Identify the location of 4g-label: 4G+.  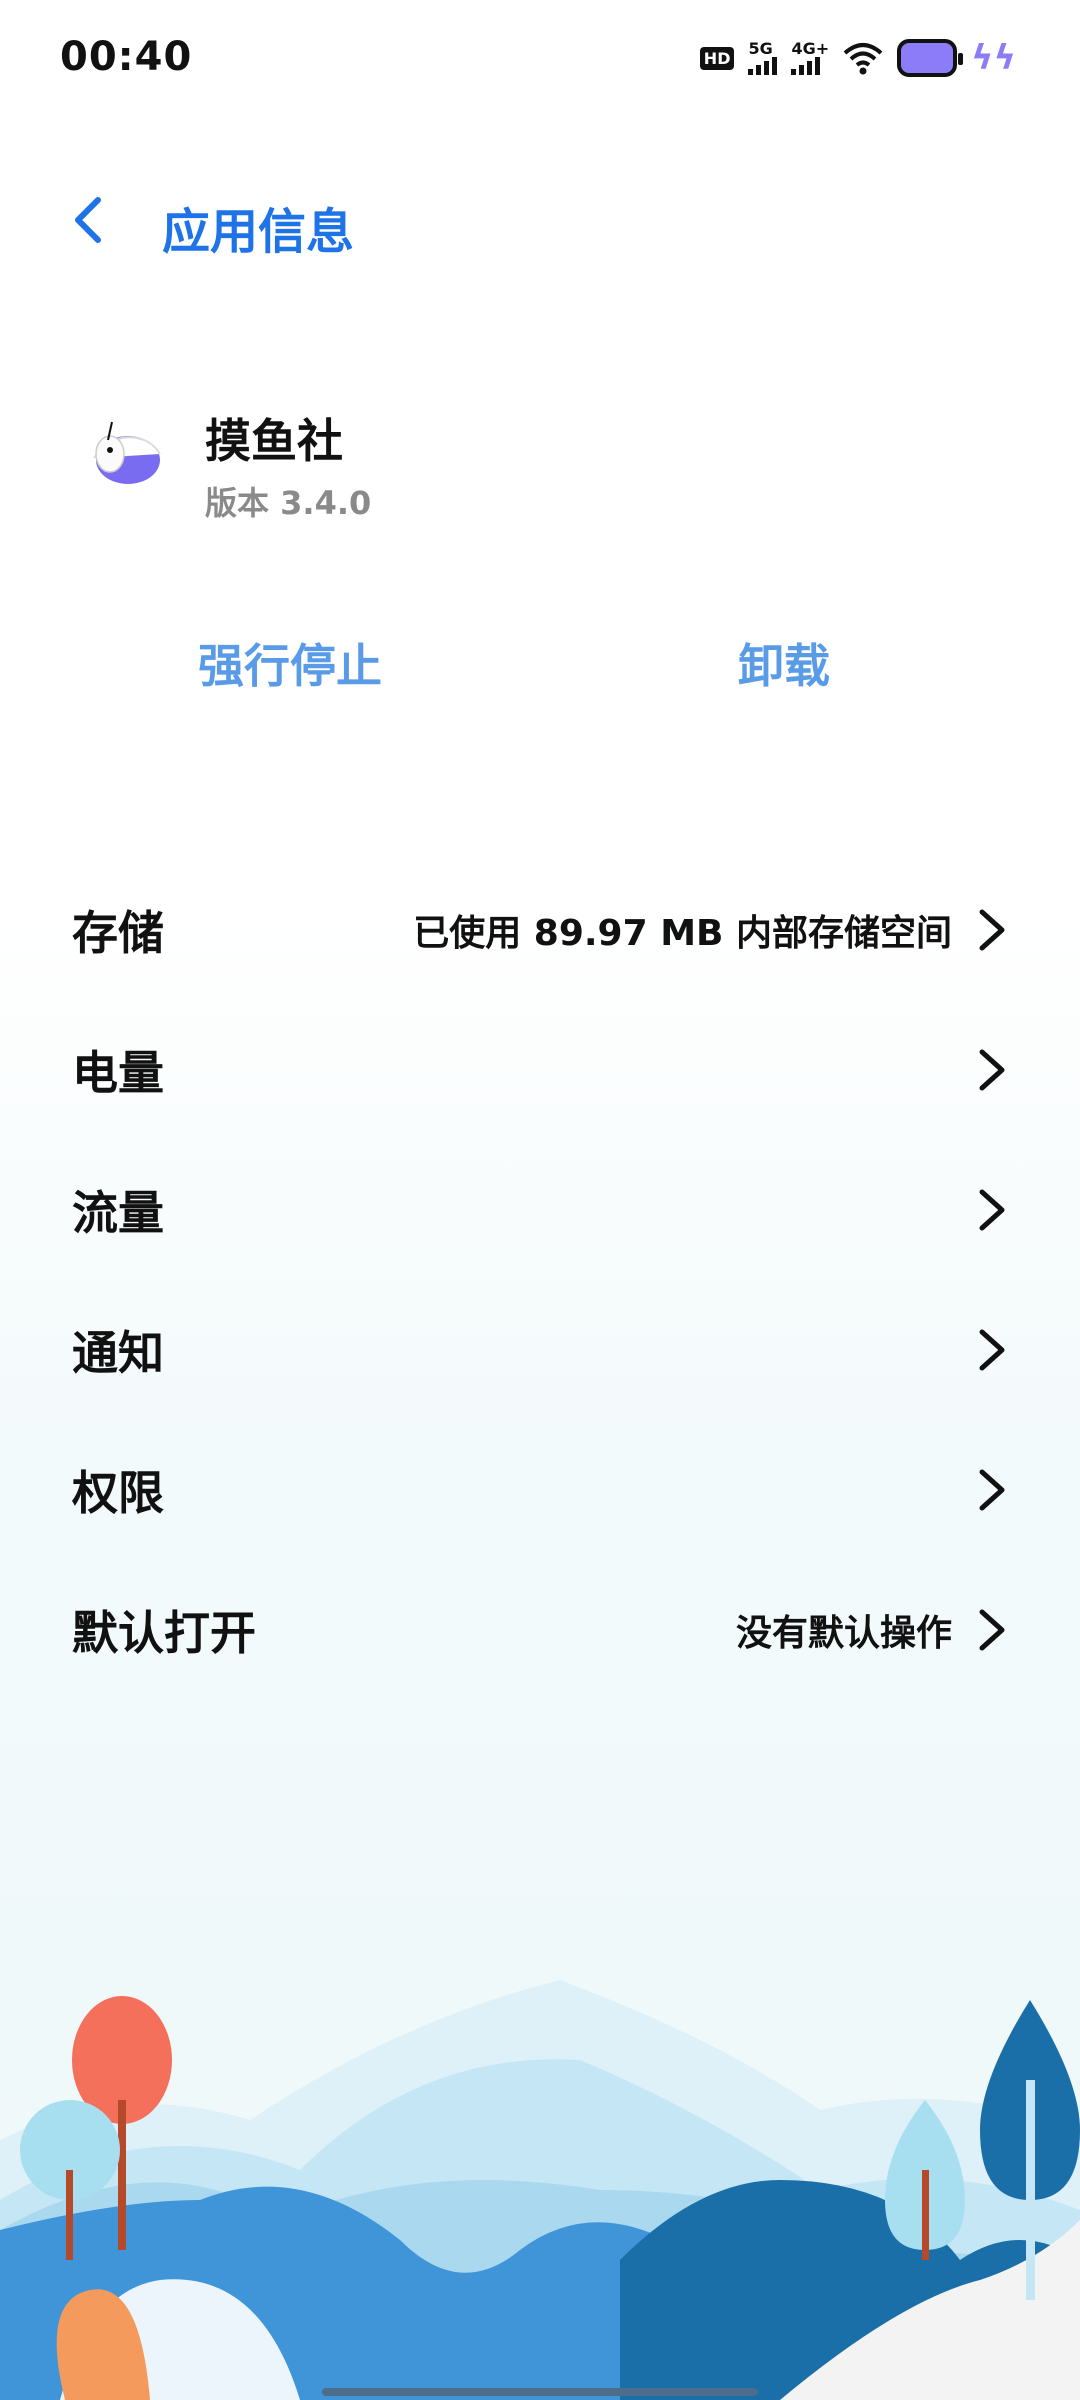
(810, 48).